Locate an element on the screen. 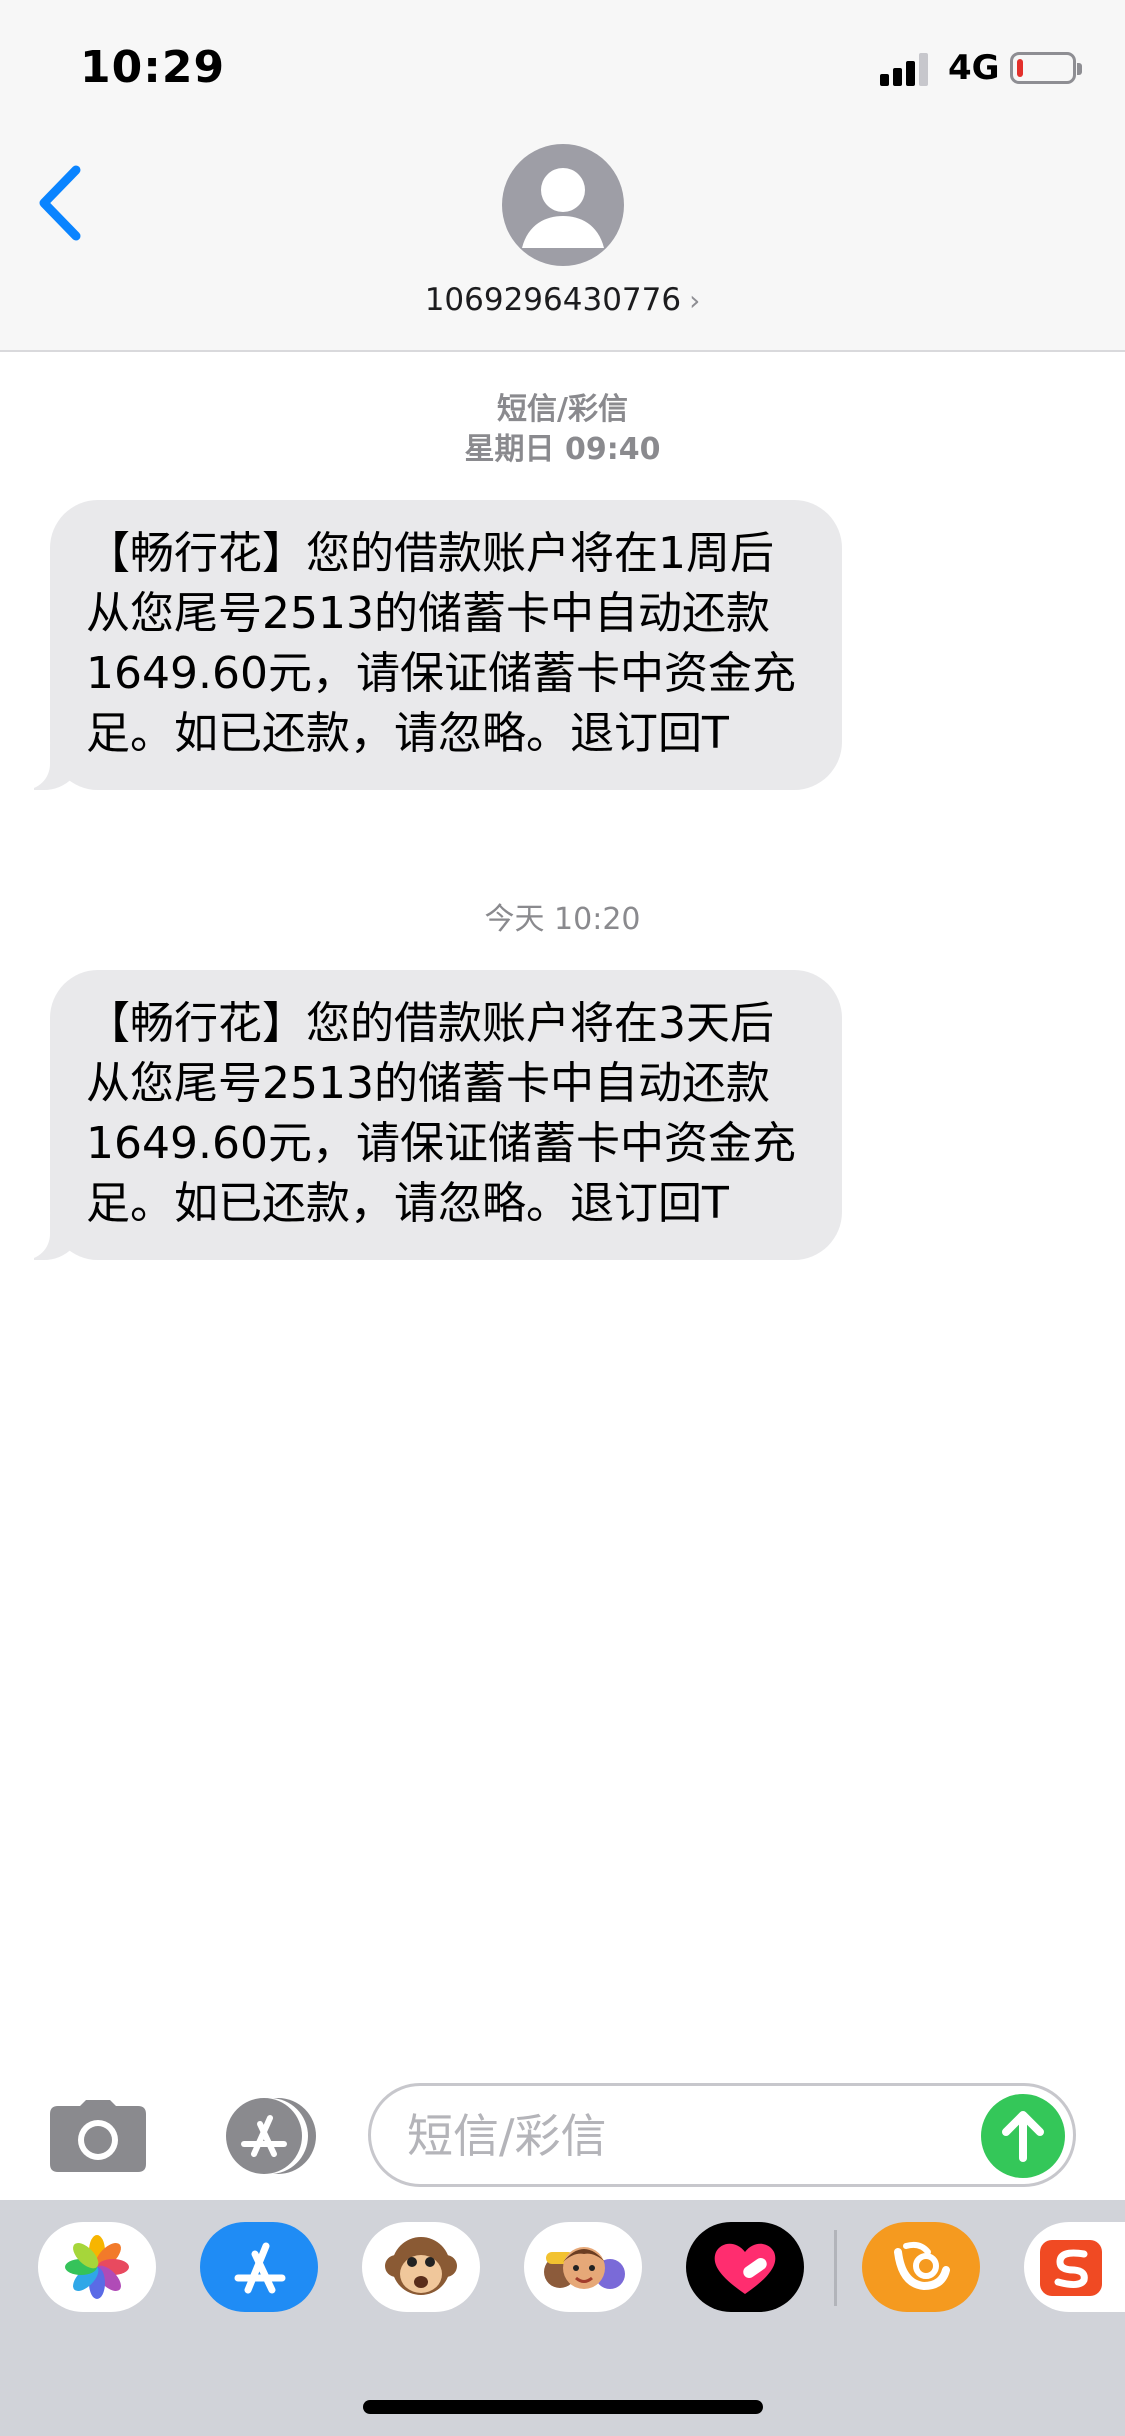  uc-browser-icon is located at coordinates (922, 2266).